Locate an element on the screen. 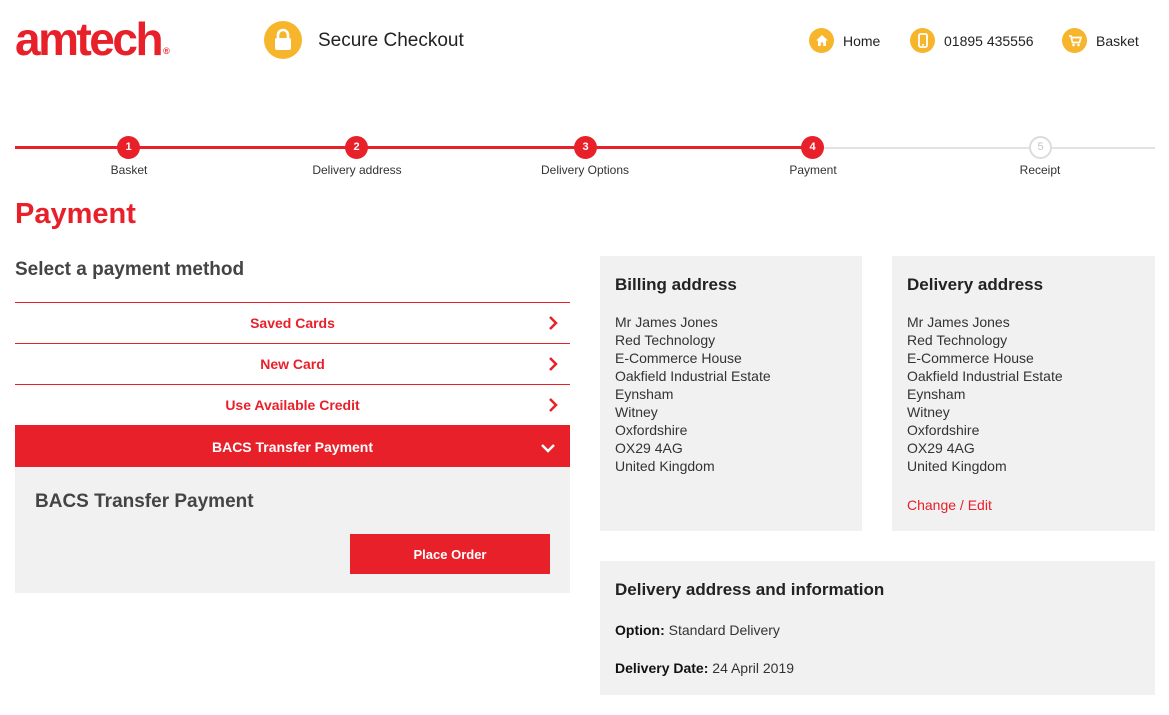  bacs-transfer-option: BACS Transfer Payment is located at coordinates (292, 446).